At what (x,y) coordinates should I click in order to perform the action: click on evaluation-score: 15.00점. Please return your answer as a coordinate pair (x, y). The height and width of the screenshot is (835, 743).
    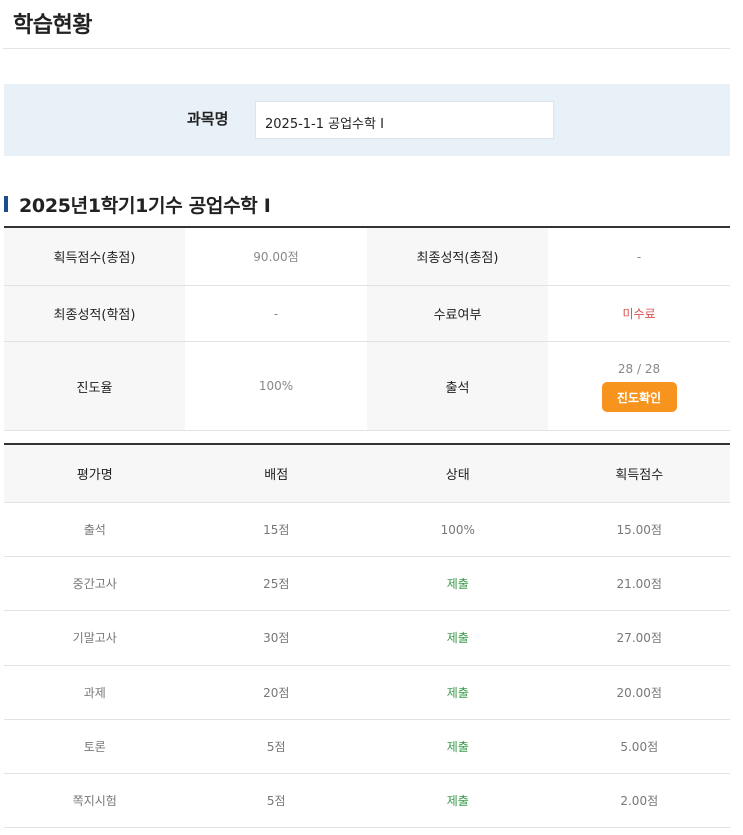
    Looking at the image, I should click on (639, 530).